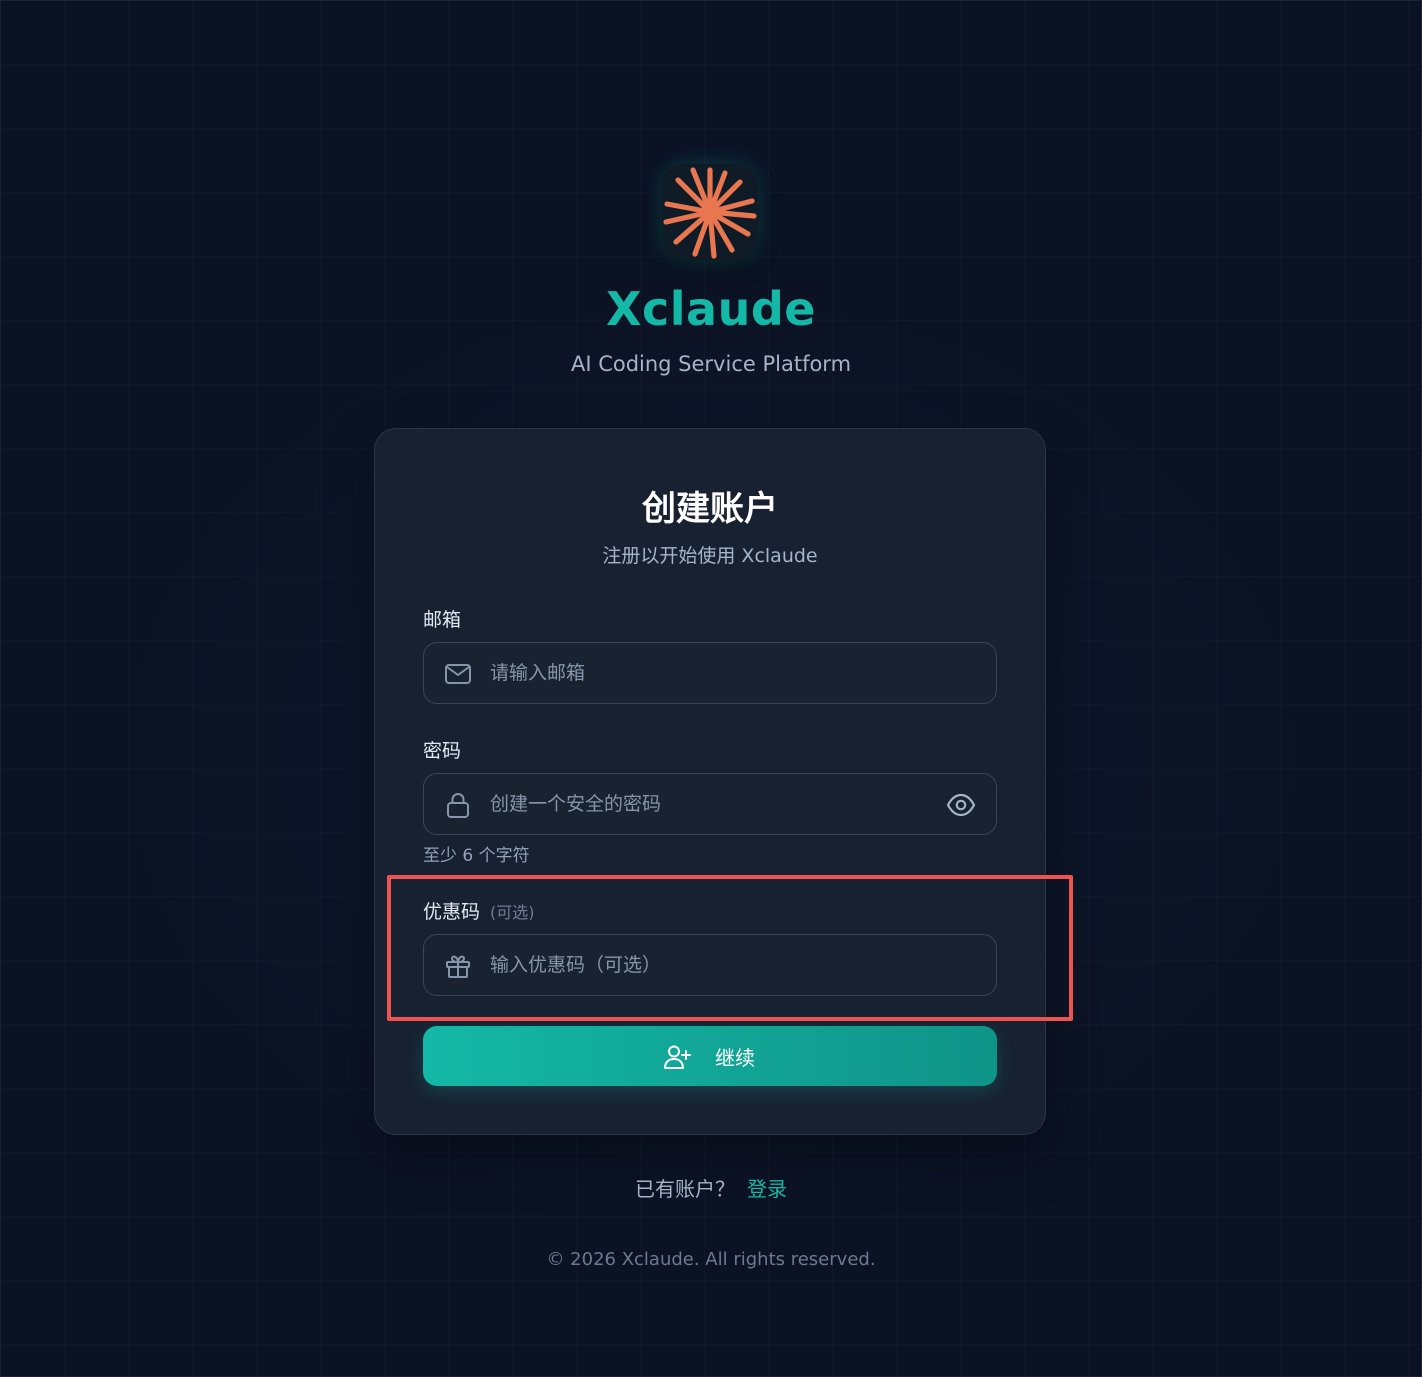 The image size is (1422, 1377). Describe the element at coordinates (458, 966) in the screenshot. I see `gift-icon` at that location.